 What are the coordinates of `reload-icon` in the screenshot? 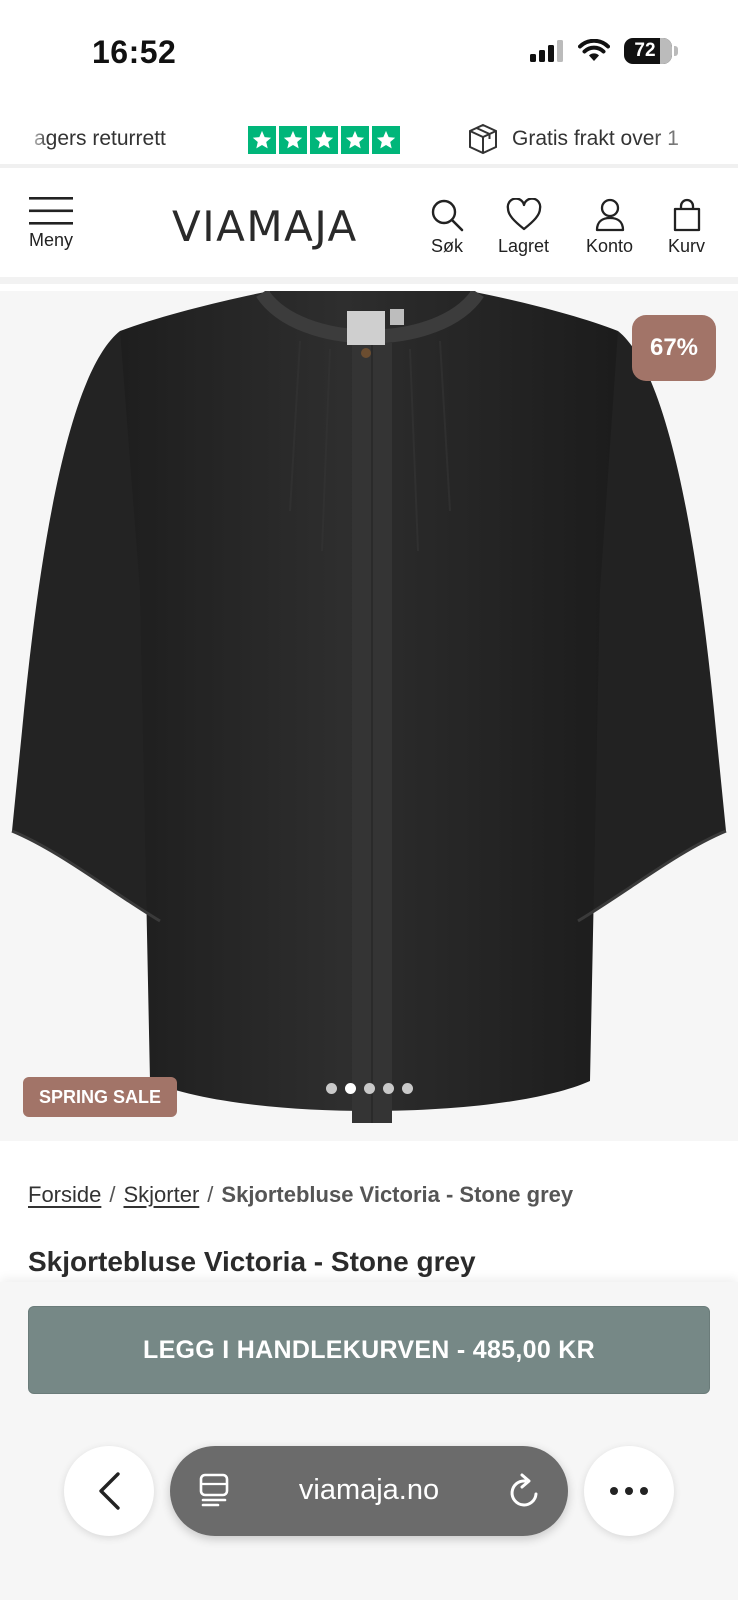 It's located at (524, 1491).